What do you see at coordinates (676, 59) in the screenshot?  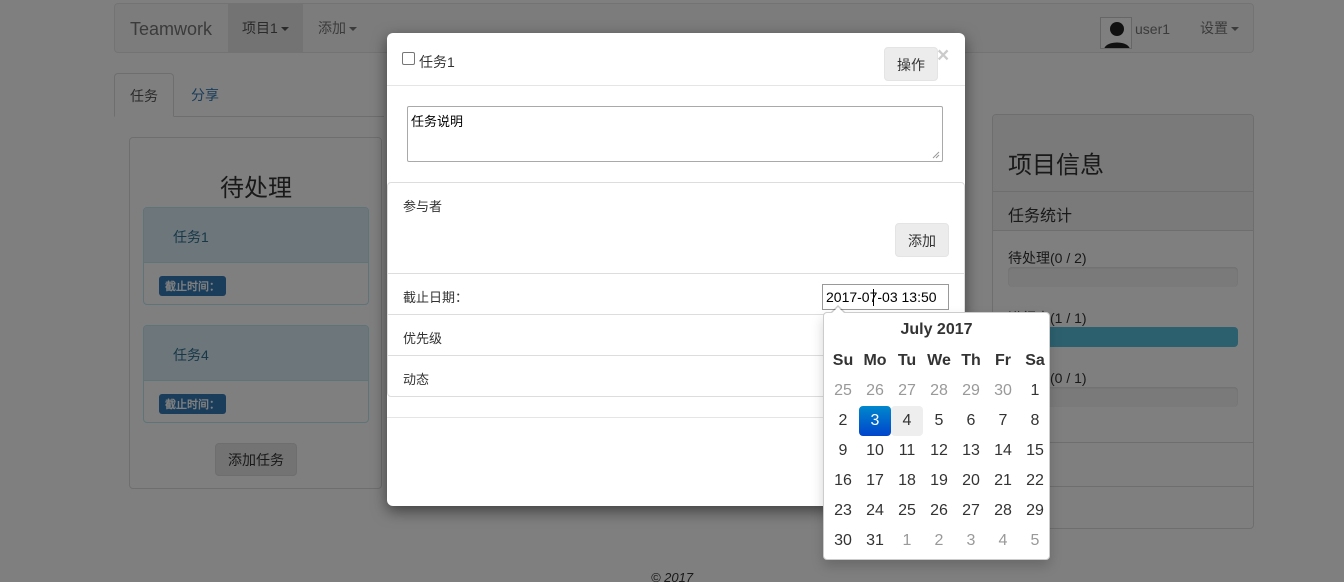 I see `modal-header: 任务1 操作 ×` at bounding box center [676, 59].